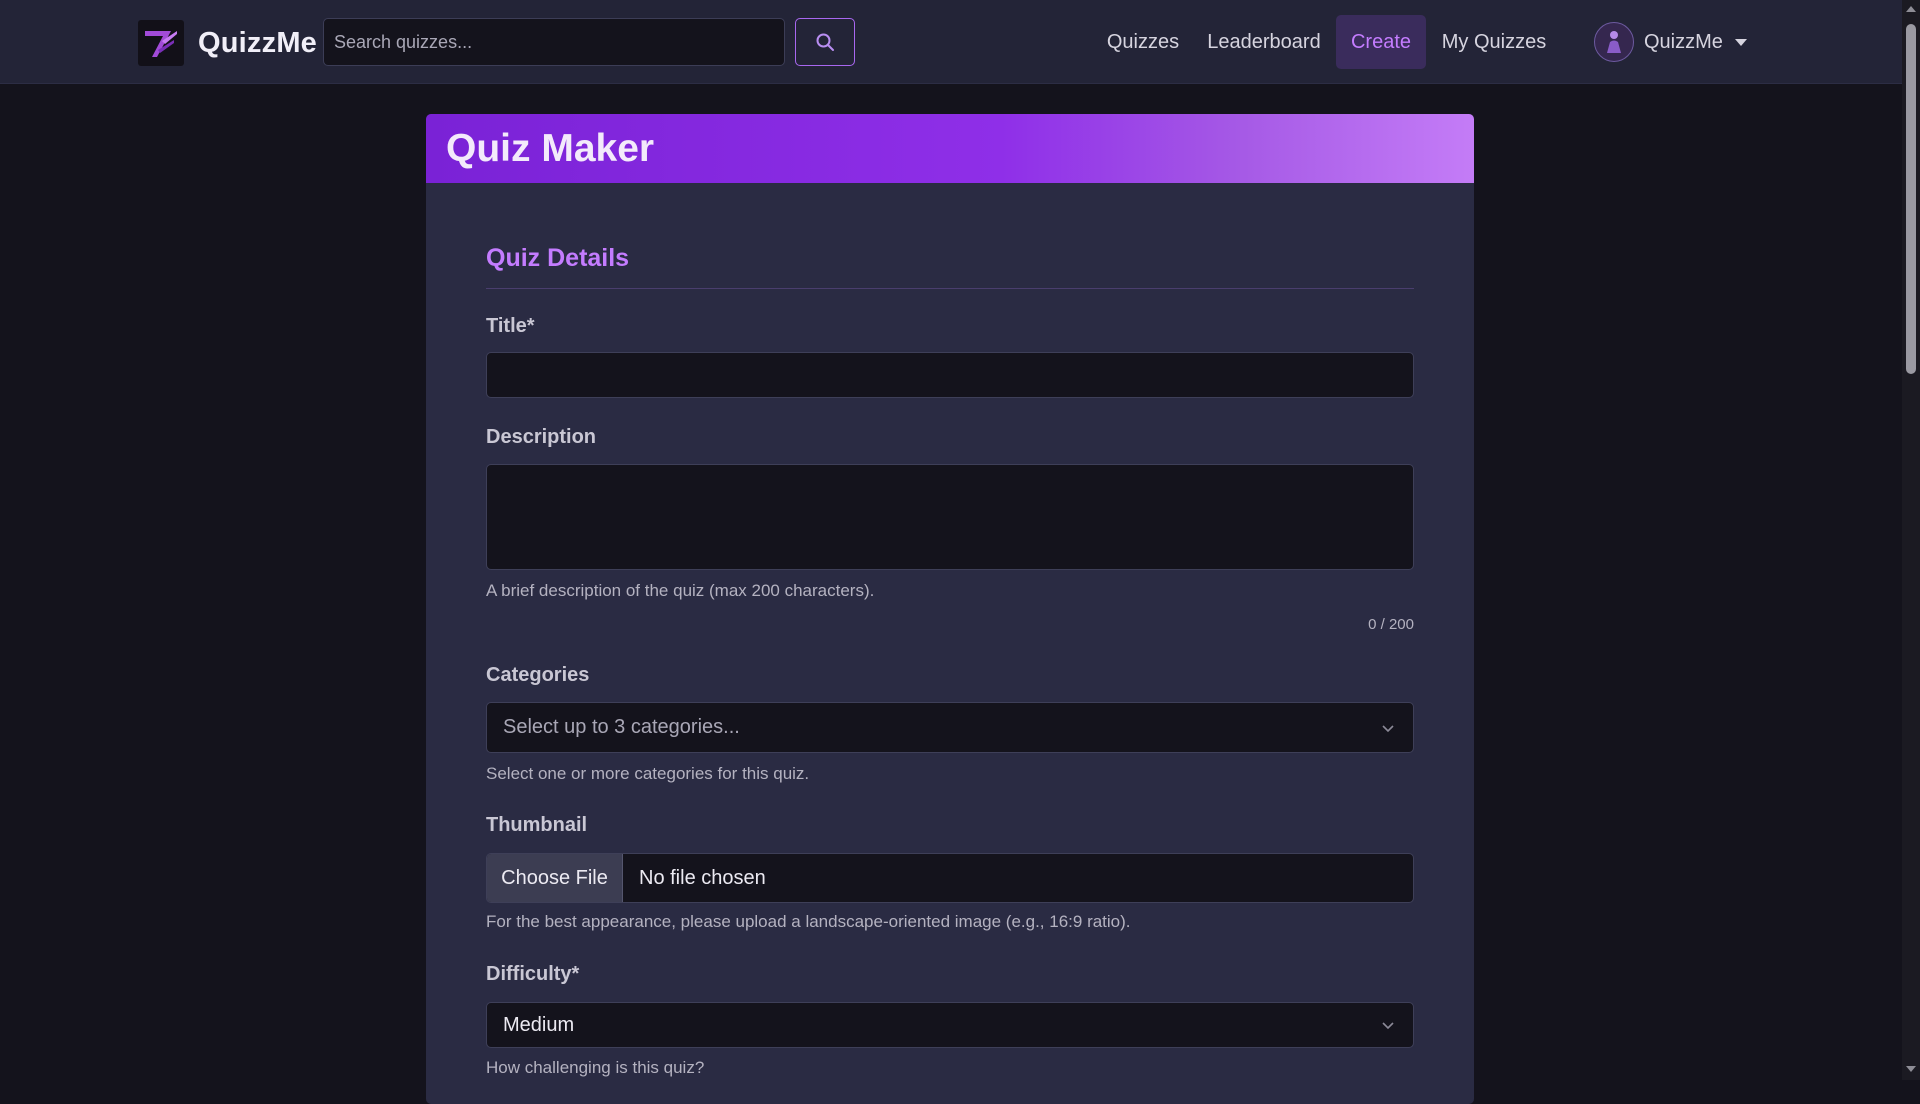  What do you see at coordinates (538, 675) in the screenshot?
I see `categories-label: Categories` at bounding box center [538, 675].